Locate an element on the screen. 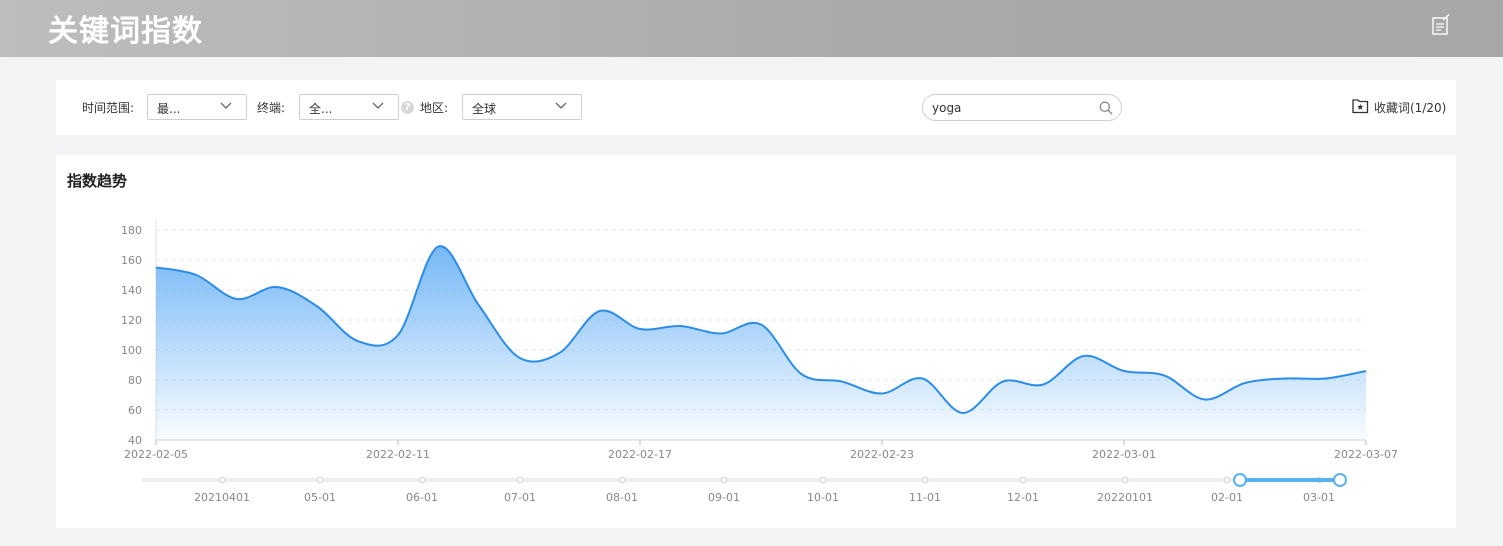 This screenshot has width=1503, height=546. page-title: 关键词指数 is located at coordinates (125, 31).